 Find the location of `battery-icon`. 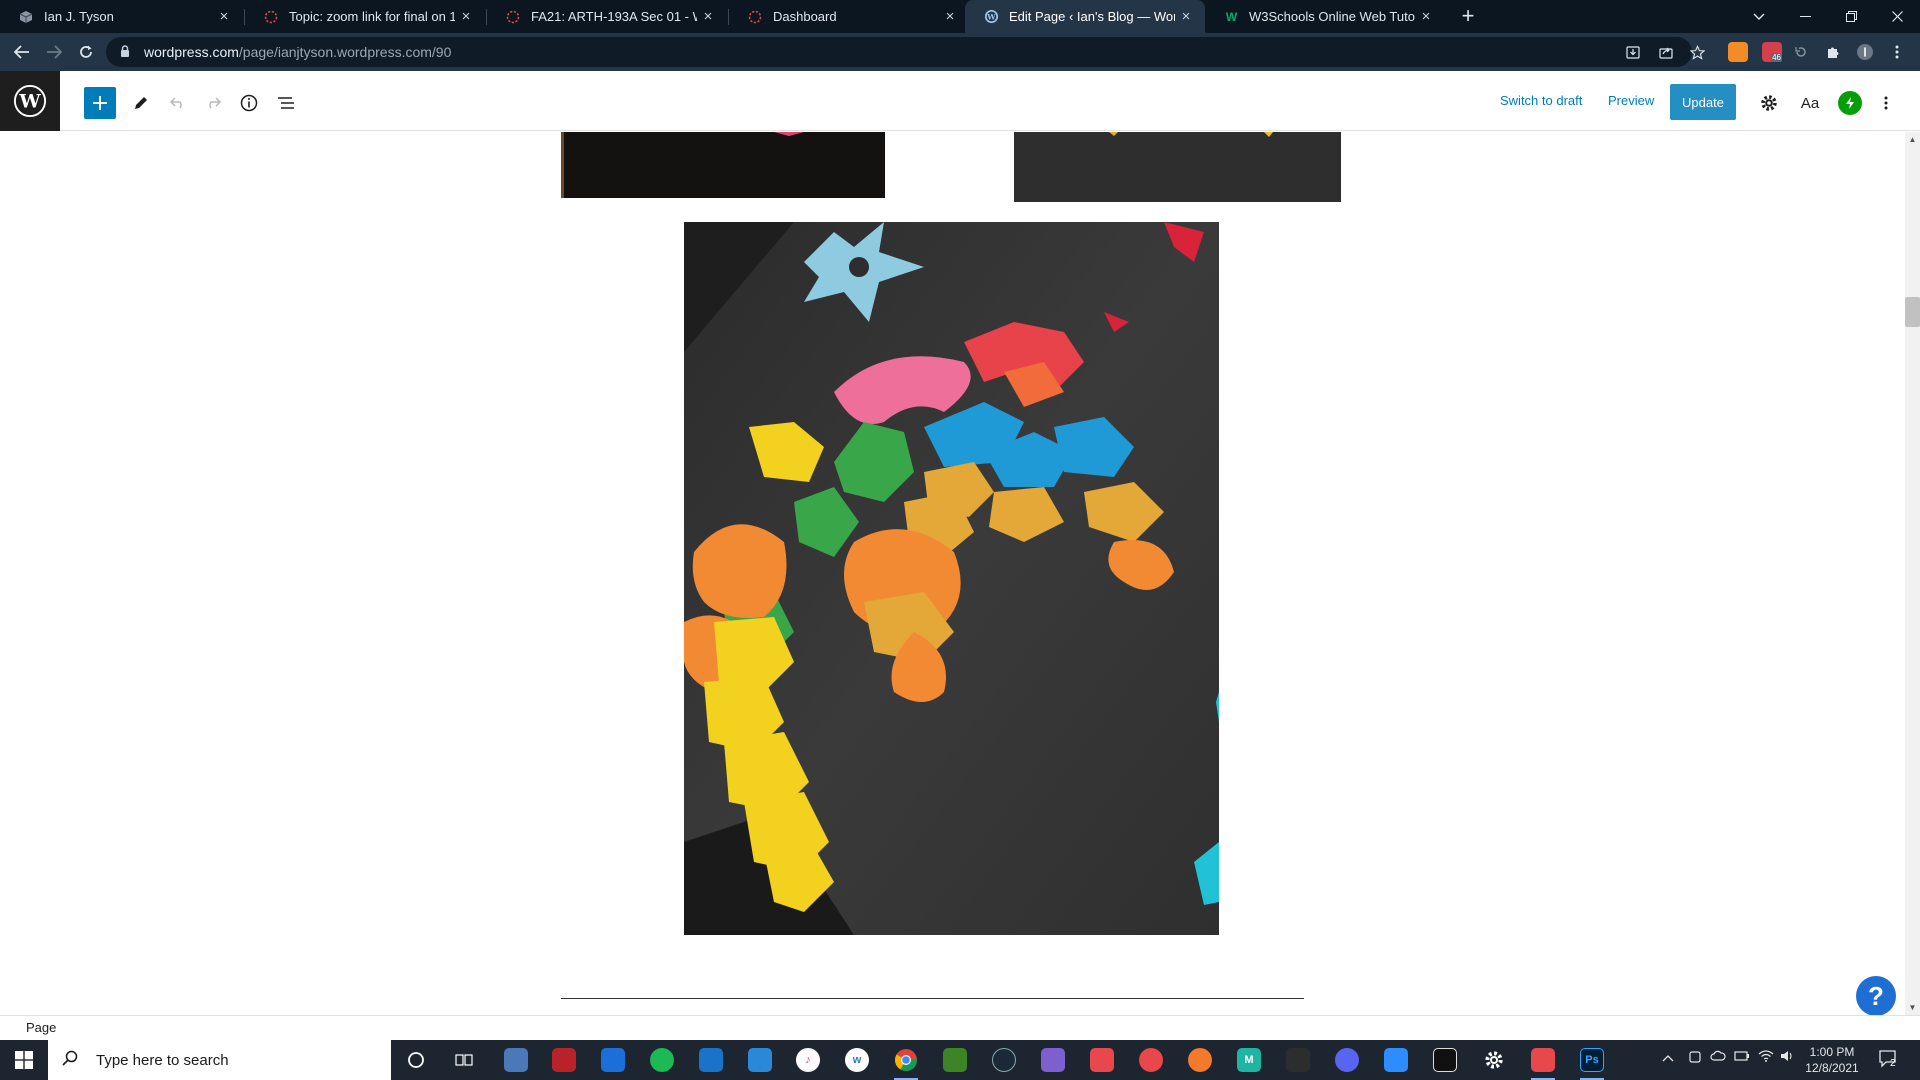

battery-icon is located at coordinates (1742, 1057).